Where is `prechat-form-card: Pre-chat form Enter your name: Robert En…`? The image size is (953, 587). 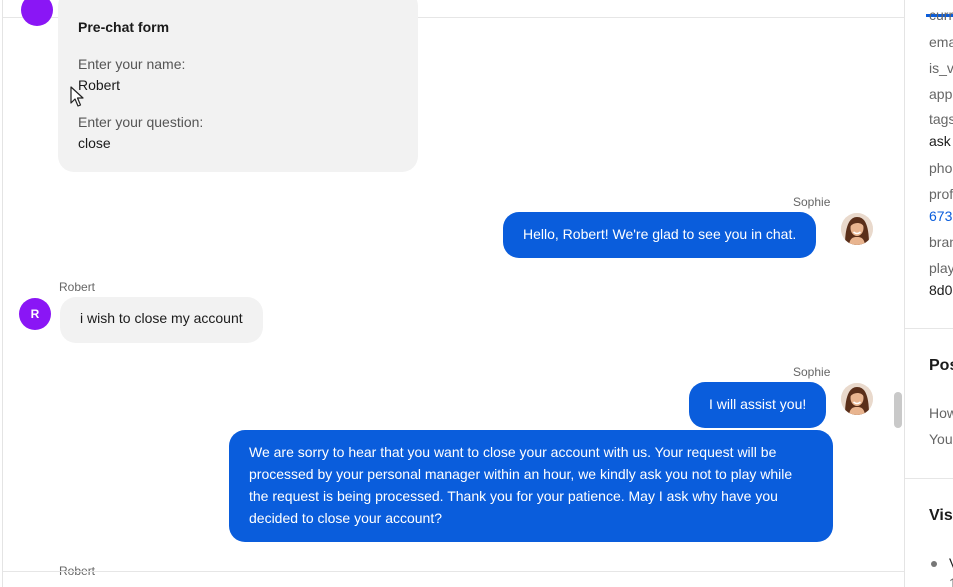 prechat-form-card: Pre-chat form Enter your name: Robert En… is located at coordinates (238, 86).